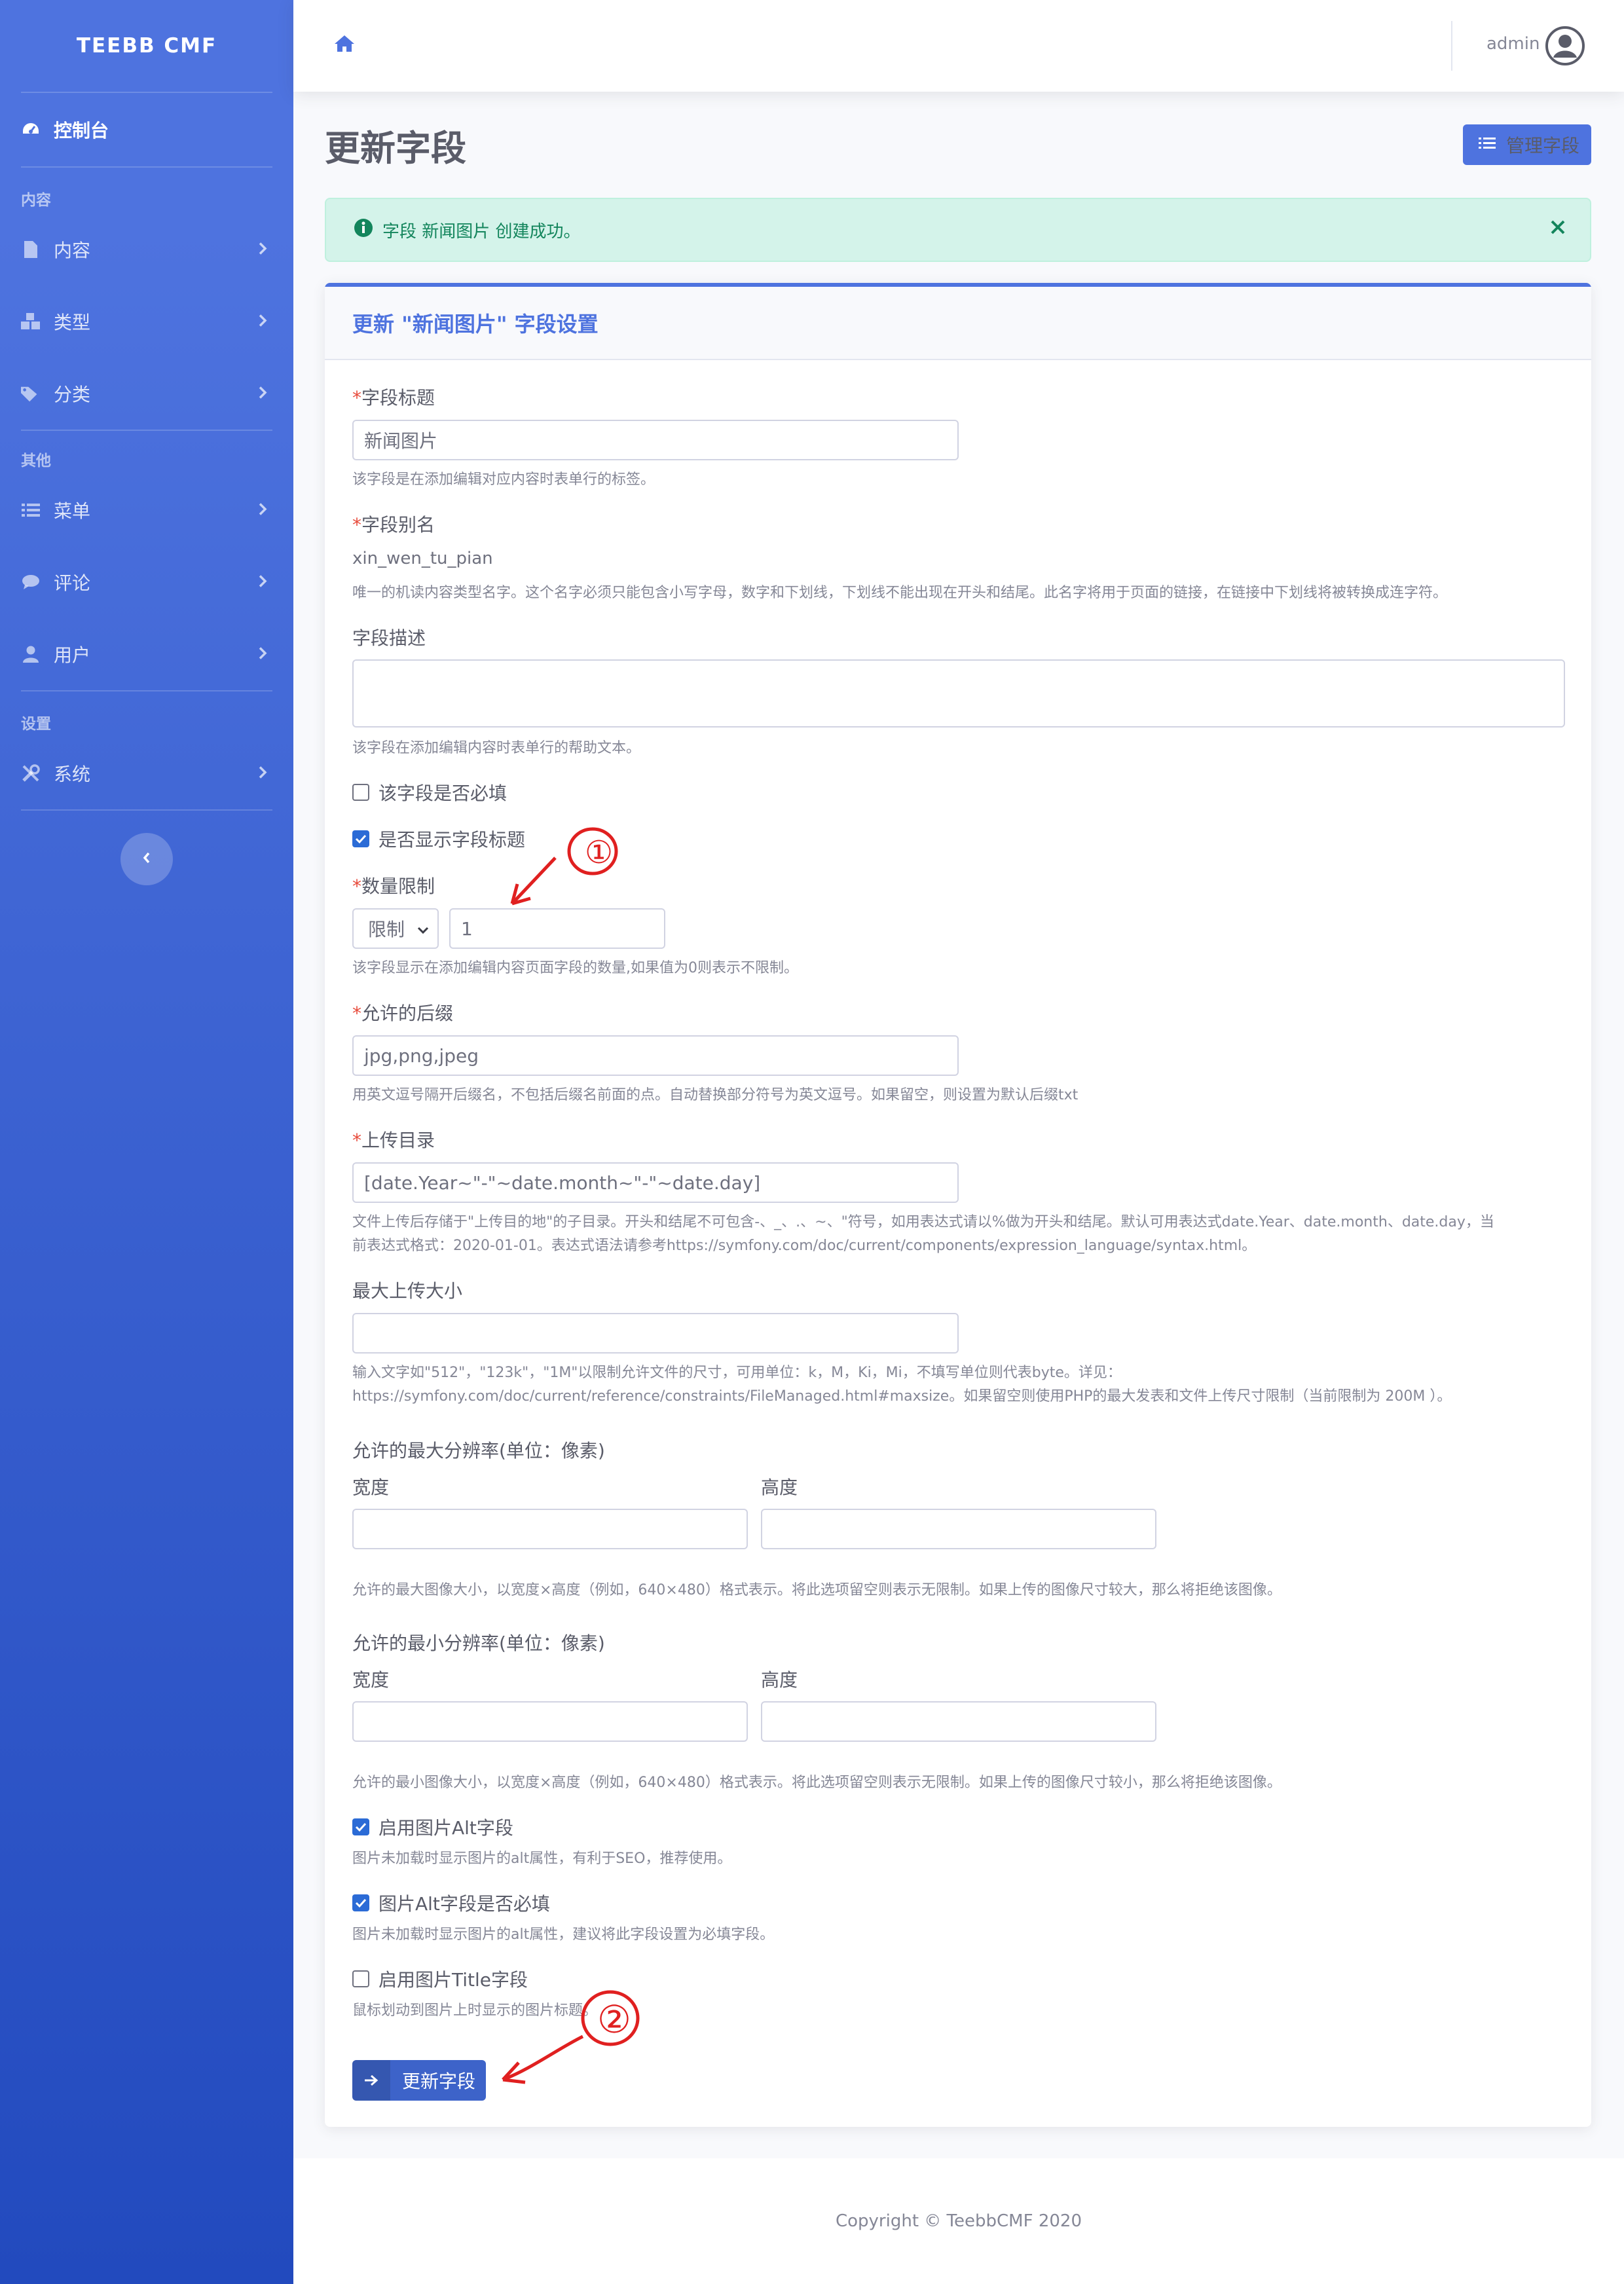 This screenshot has height=2284, width=1624. I want to click on sidebar-toggle-button, so click(146, 859).